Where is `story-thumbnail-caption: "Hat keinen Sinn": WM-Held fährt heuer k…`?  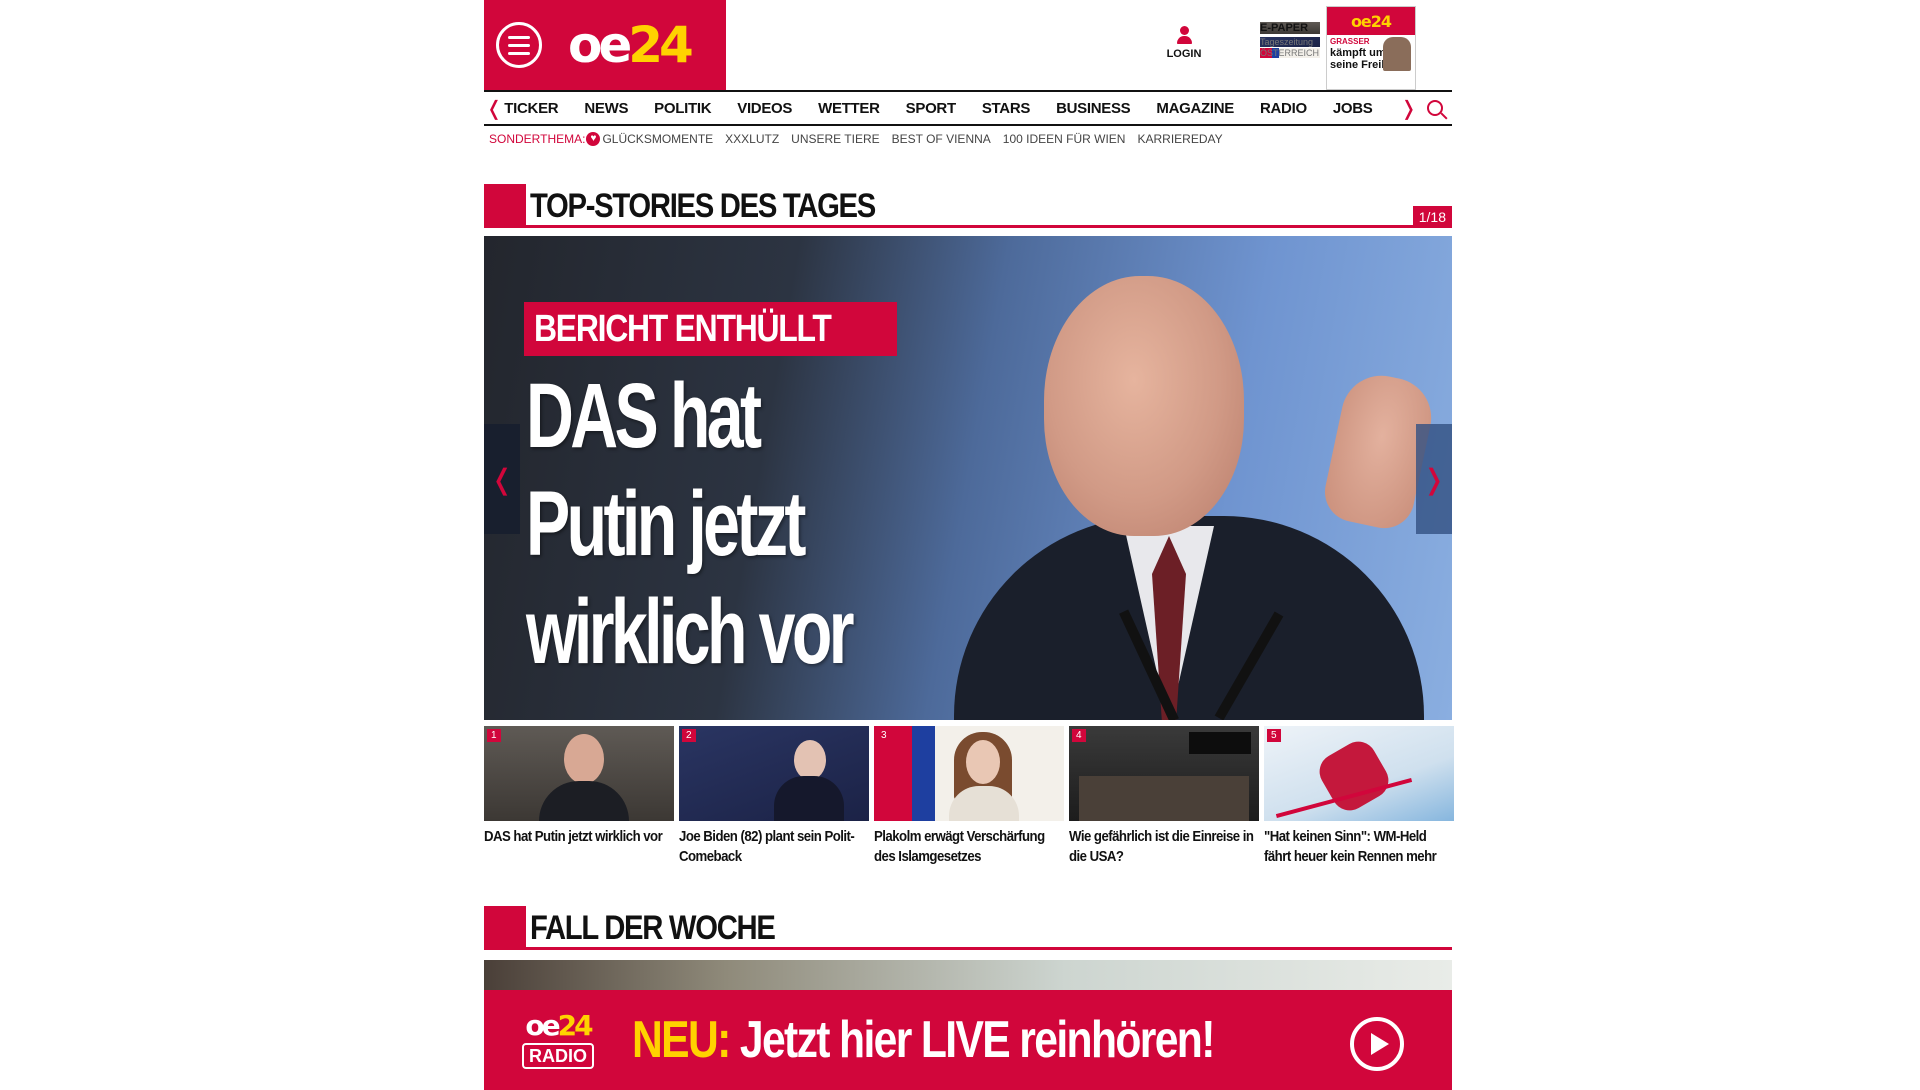
story-thumbnail-caption: "Hat keinen Sinn": WM-Held fährt heuer k… is located at coordinates (1350, 846).